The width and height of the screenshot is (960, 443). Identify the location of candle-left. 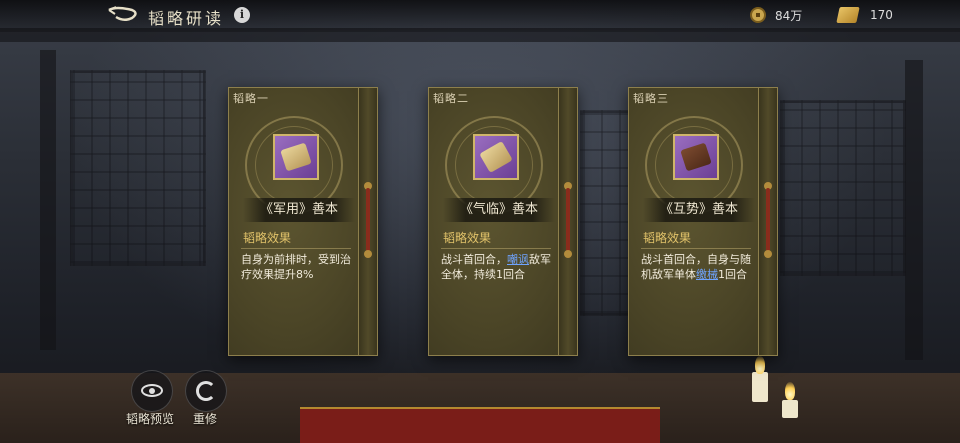
(760, 387).